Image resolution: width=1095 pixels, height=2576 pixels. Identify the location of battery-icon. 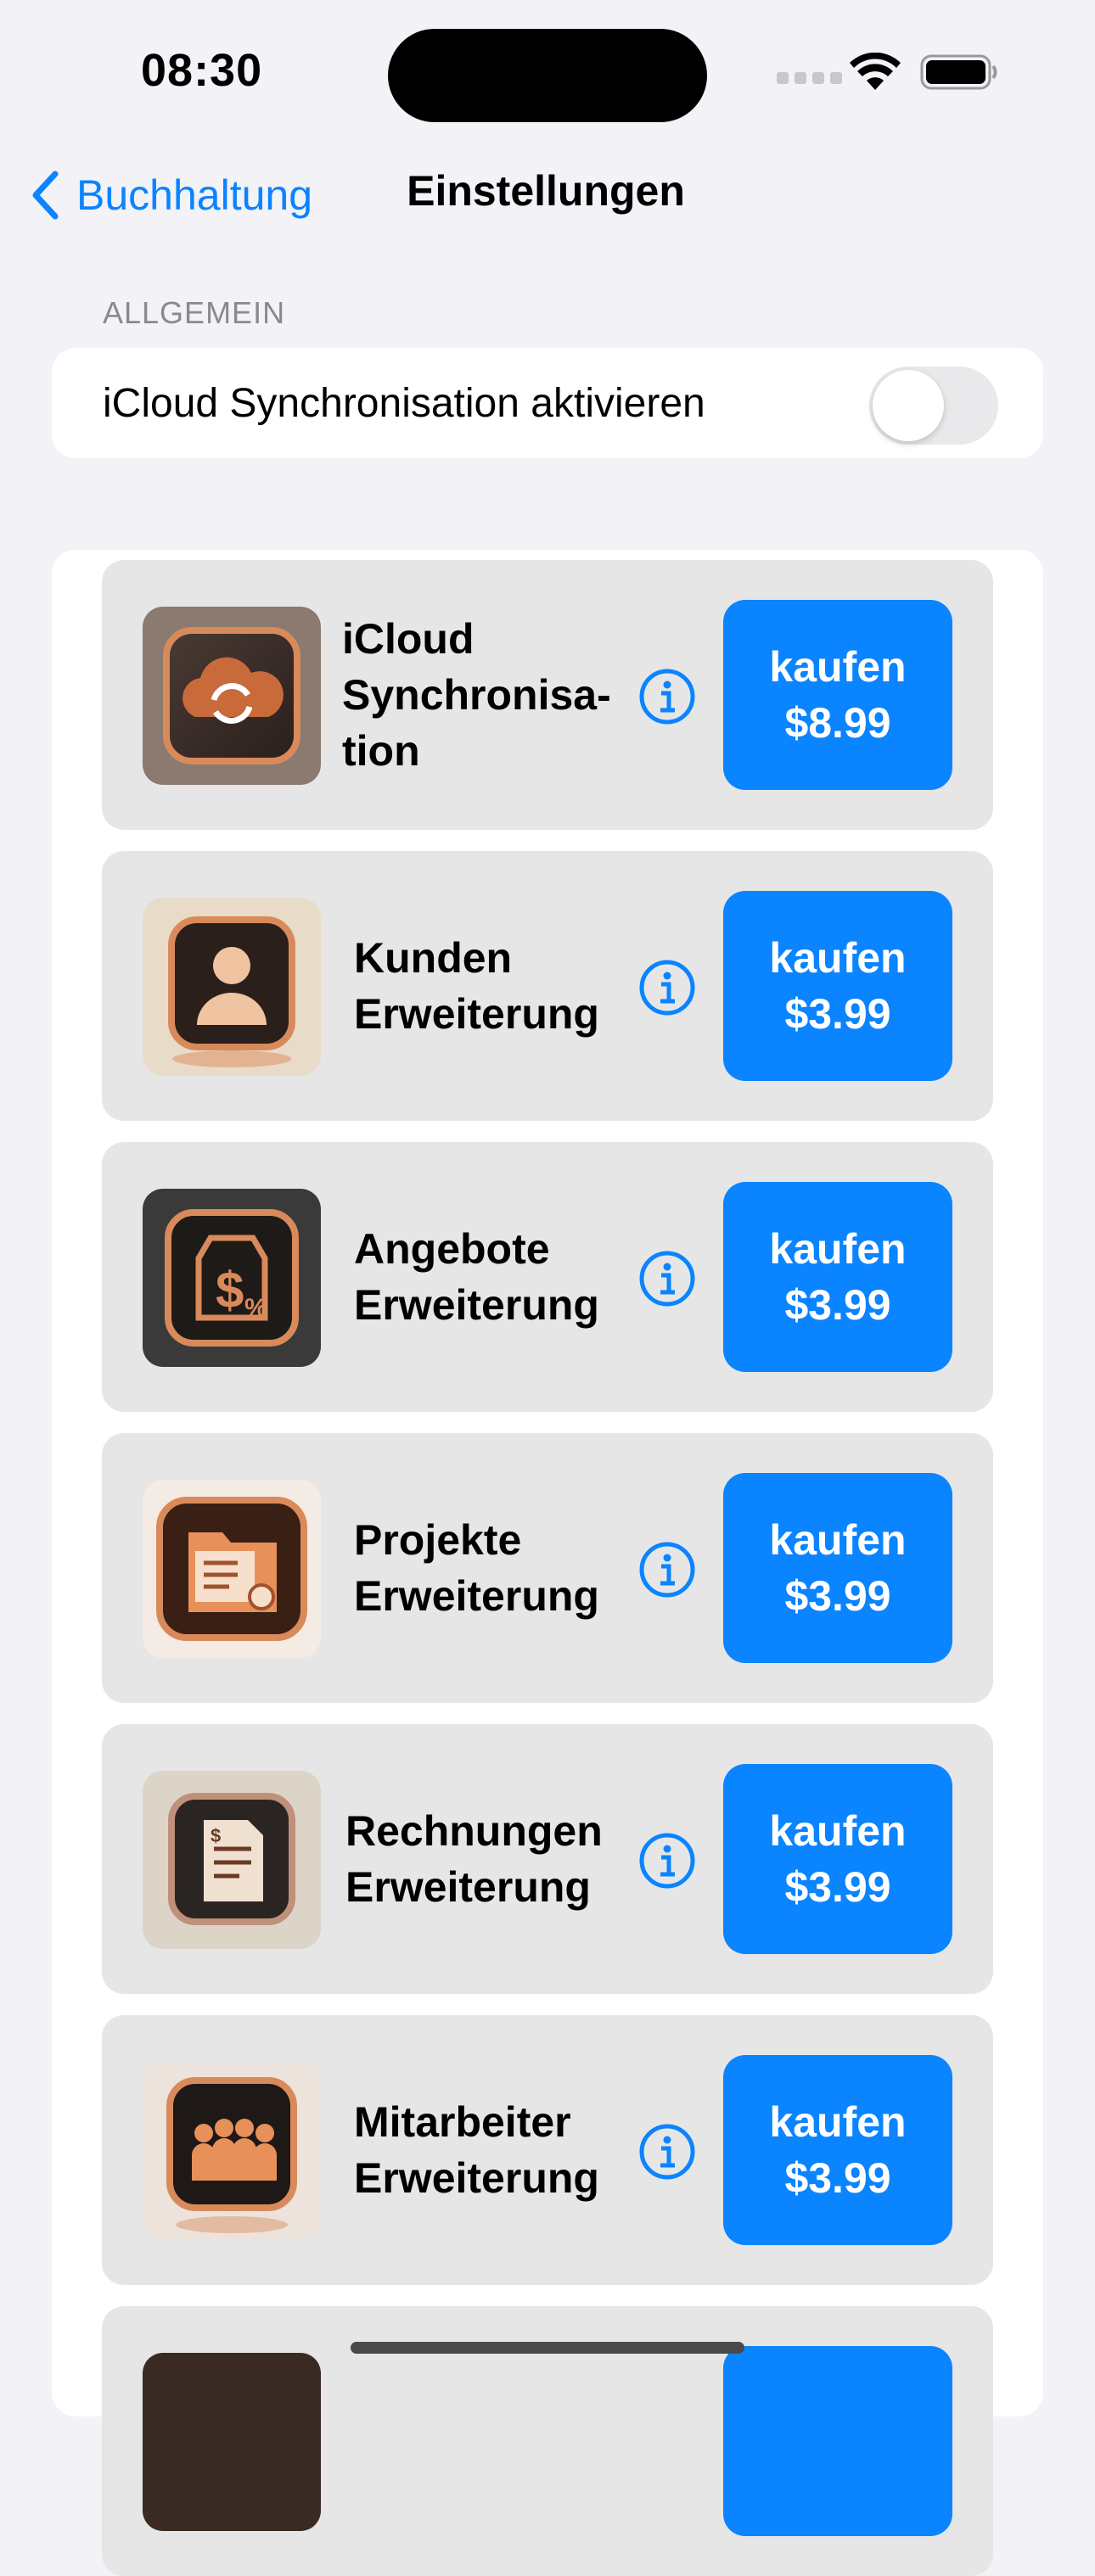
(958, 72).